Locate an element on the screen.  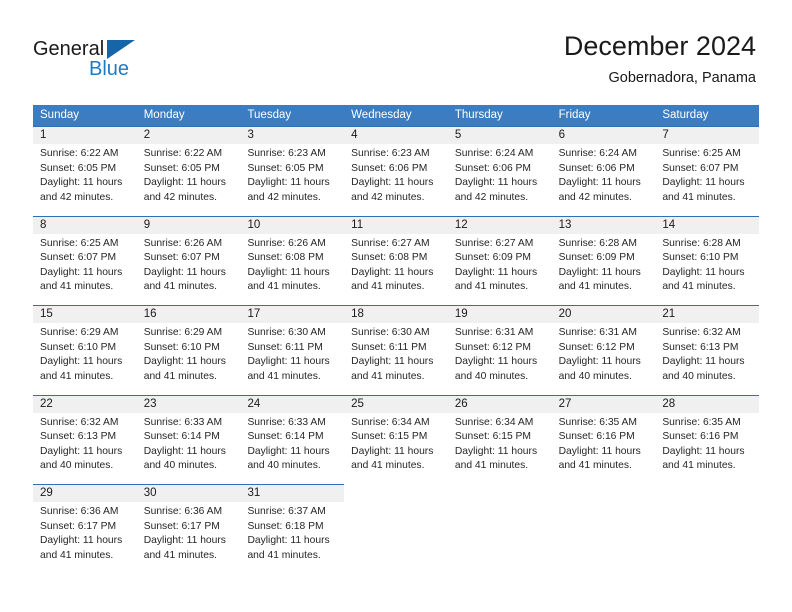
sunrise-time: Sunrise: 6:35 AM is located at coordinates (701, 422).